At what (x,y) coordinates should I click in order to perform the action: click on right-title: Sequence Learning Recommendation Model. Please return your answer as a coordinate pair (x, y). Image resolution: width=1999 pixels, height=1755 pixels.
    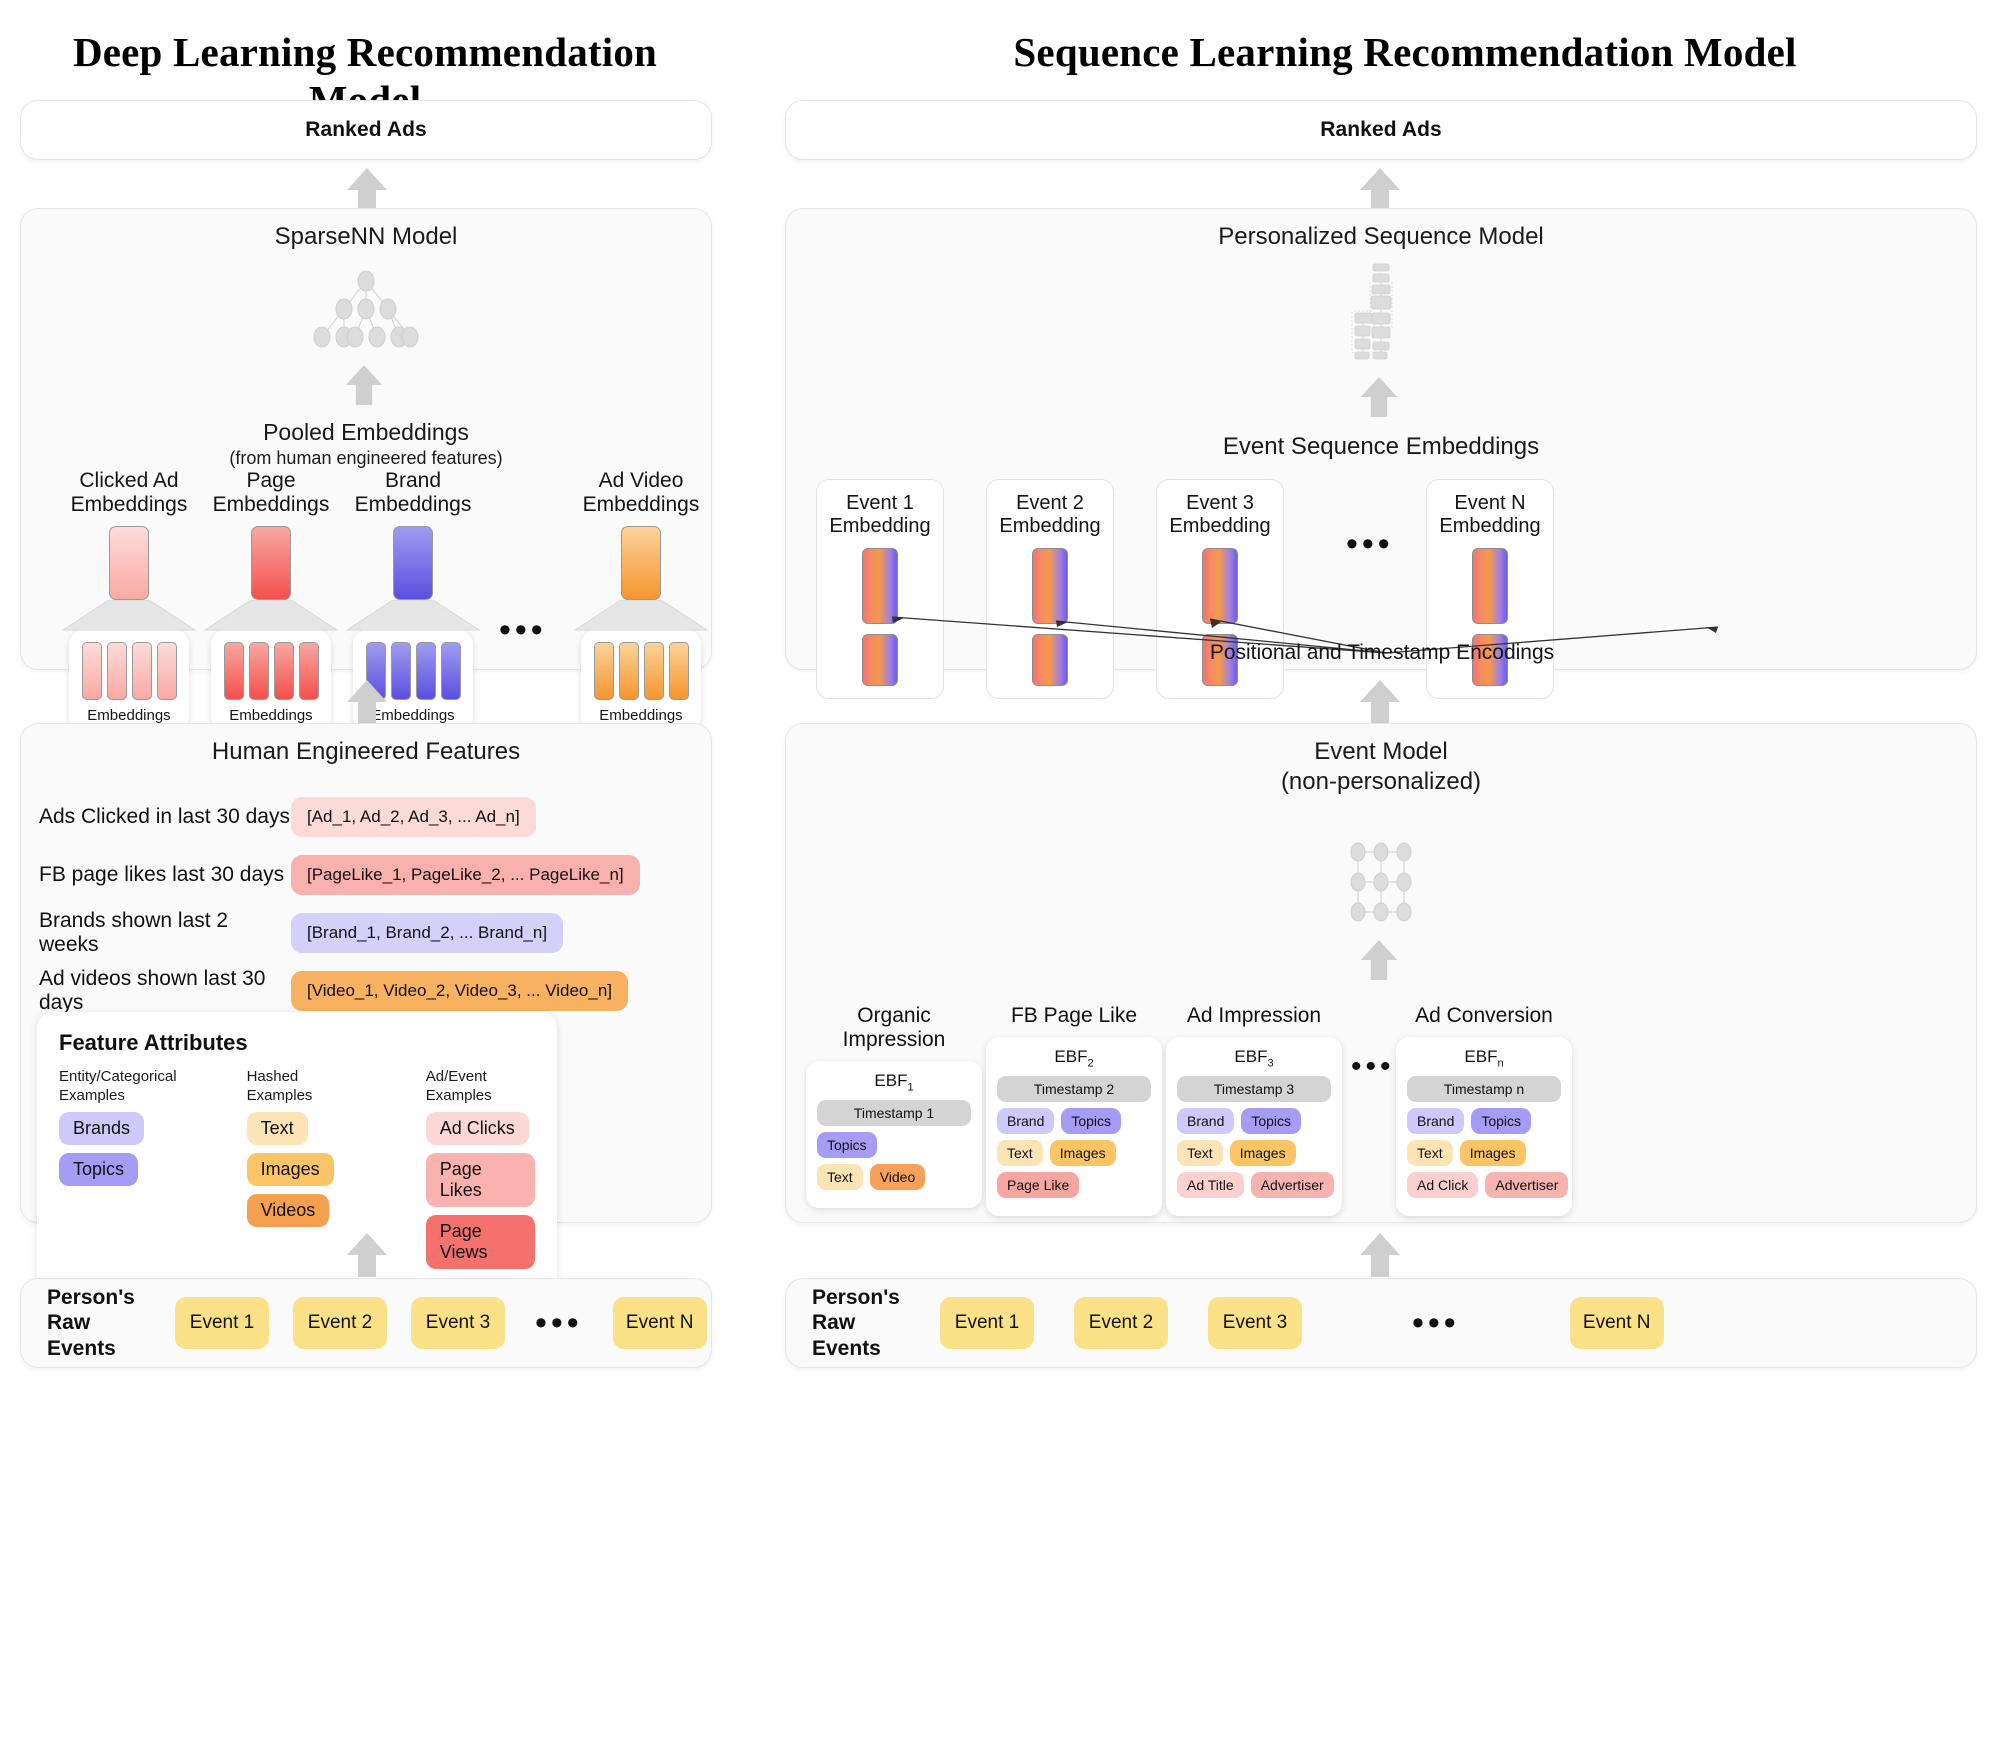
    Looking at the image, I should click on (1405, 52).